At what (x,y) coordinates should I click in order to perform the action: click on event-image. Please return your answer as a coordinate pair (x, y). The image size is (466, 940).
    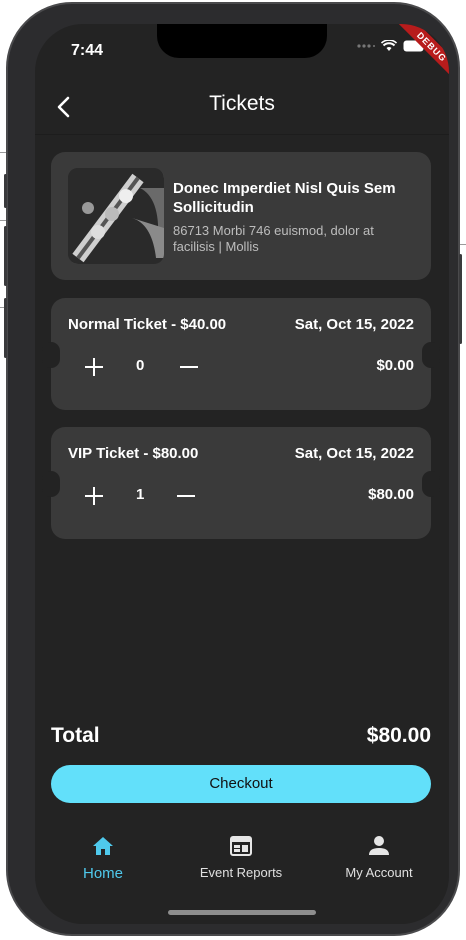
    Looking at the image, I should click on (116, 216).